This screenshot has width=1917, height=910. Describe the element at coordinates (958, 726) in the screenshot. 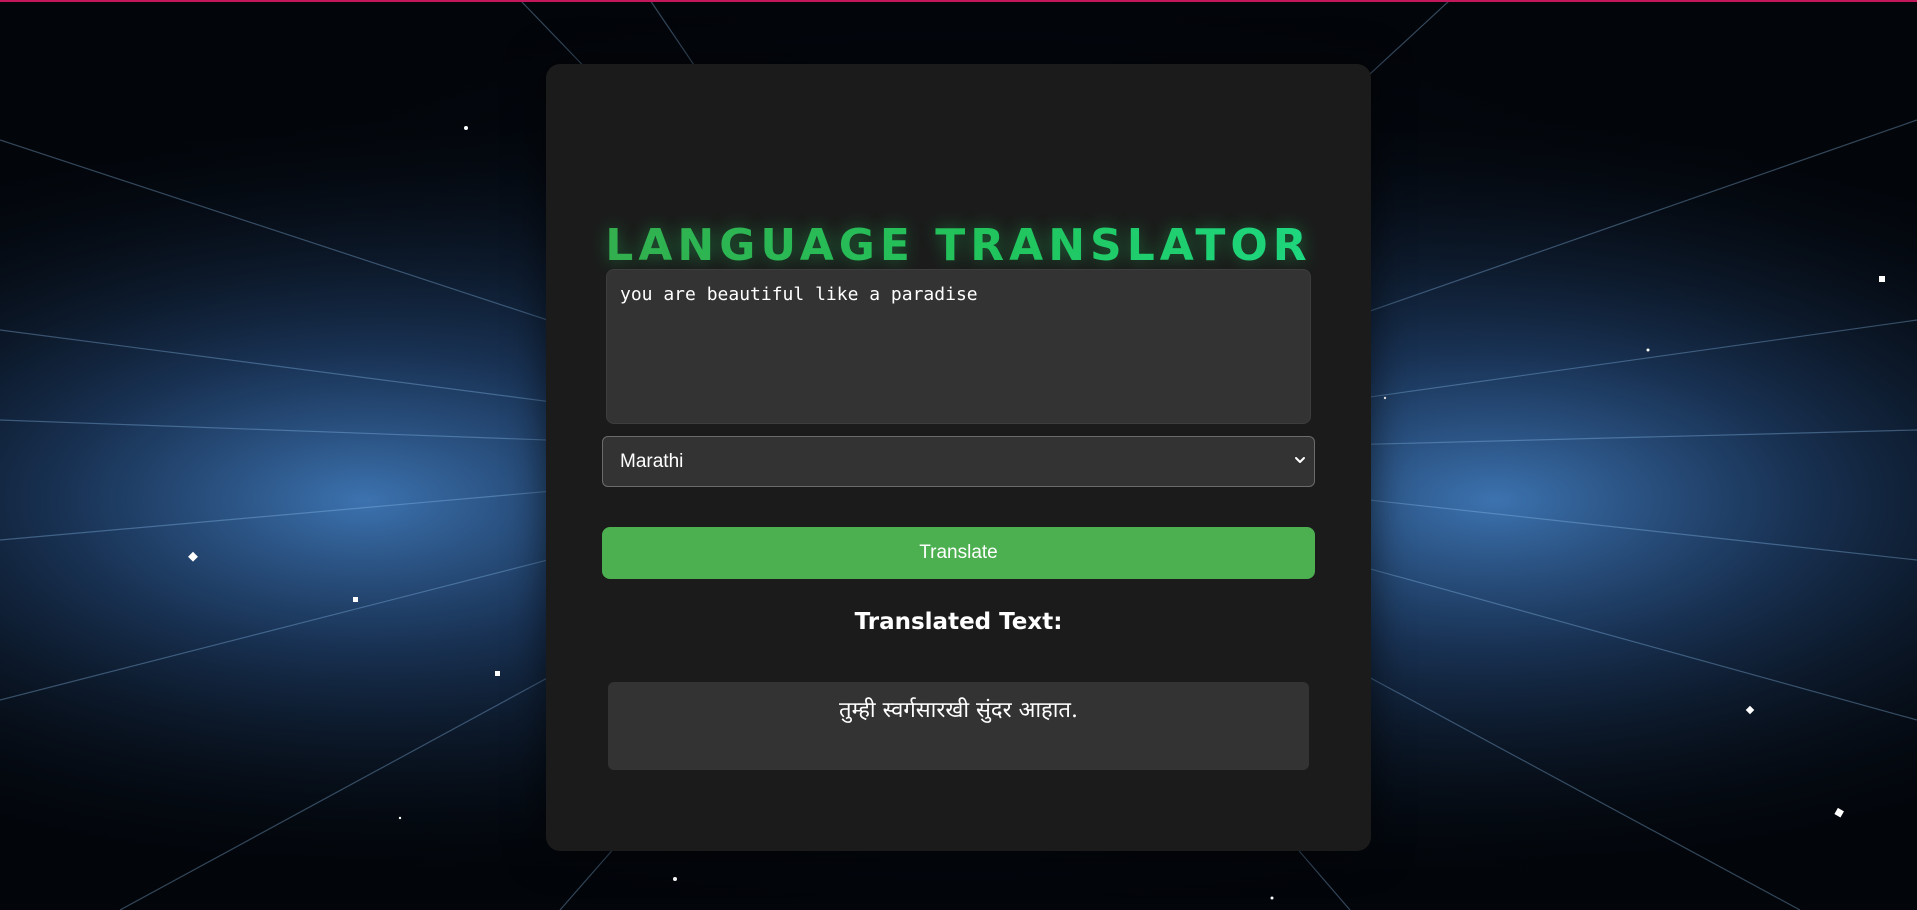

I see `translated-text-output: तुम्ही स्वर्गसारखी सुंदर आहात.` at that location.